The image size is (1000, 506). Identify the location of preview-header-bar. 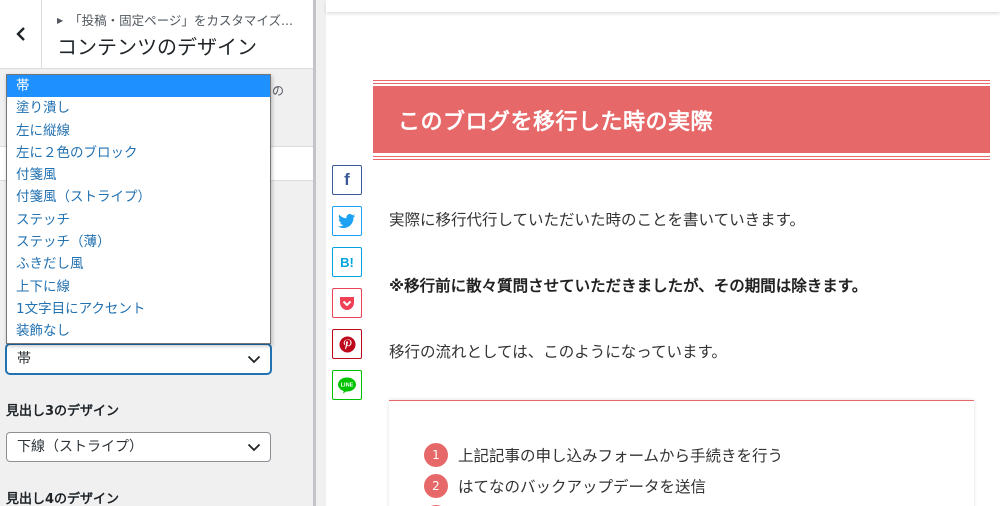
(663, 6).